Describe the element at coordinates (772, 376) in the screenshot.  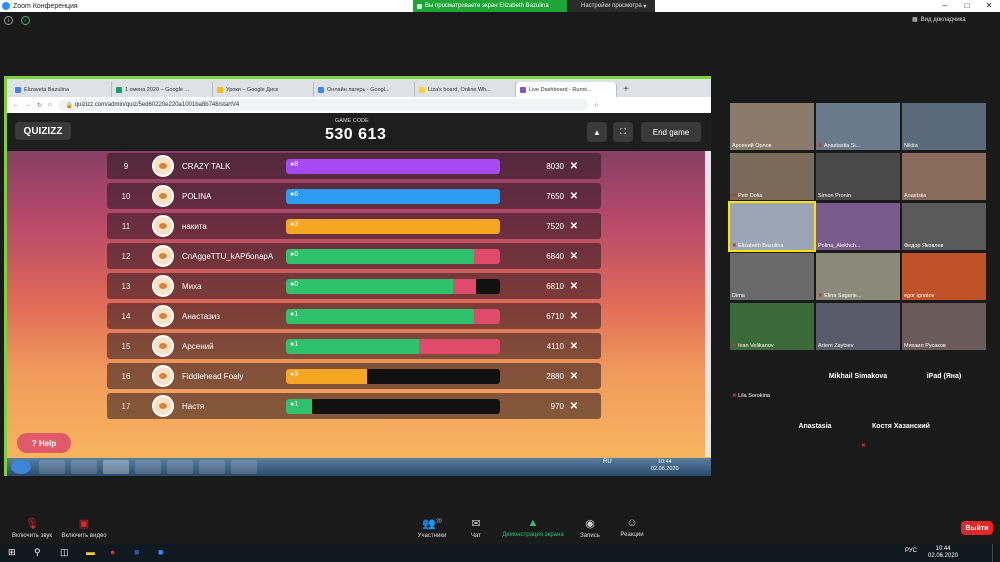
I see `participant-tile: ✖ Lila Sorokina` at that location.